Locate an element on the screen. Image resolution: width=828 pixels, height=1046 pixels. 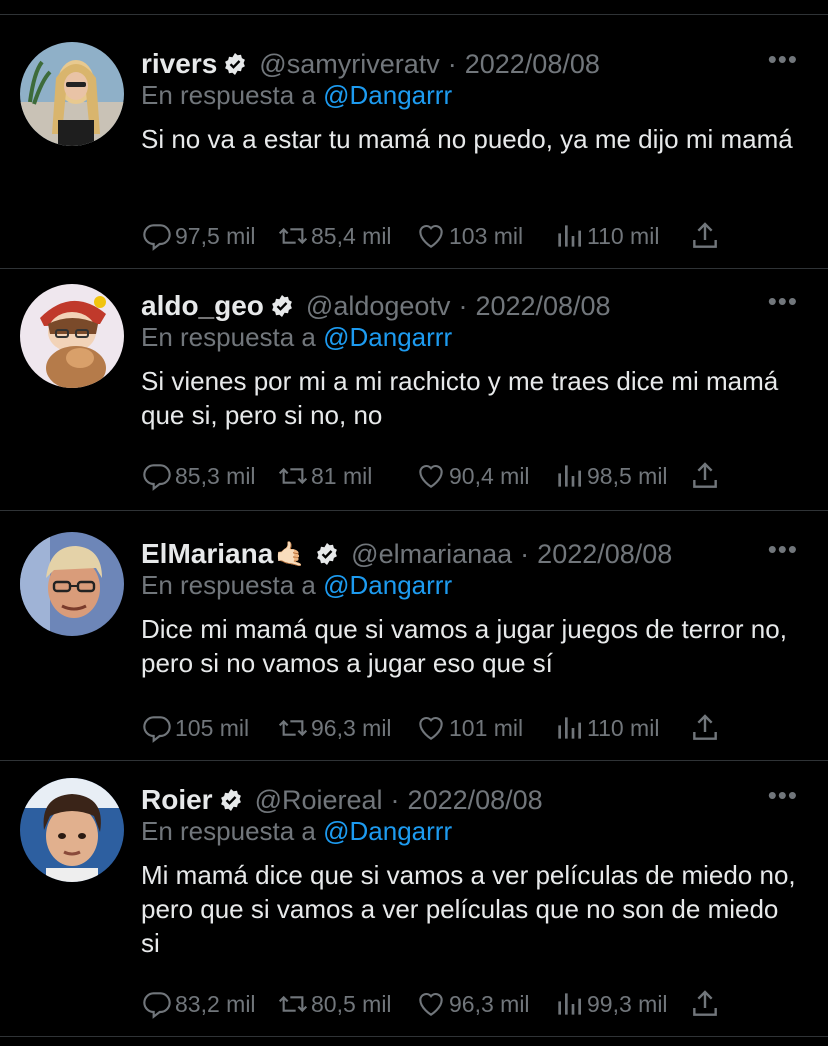
tweet-actions: 97,5 mil 85,4 mil 103 mil 110 mil is located at coordinates (441, 236).